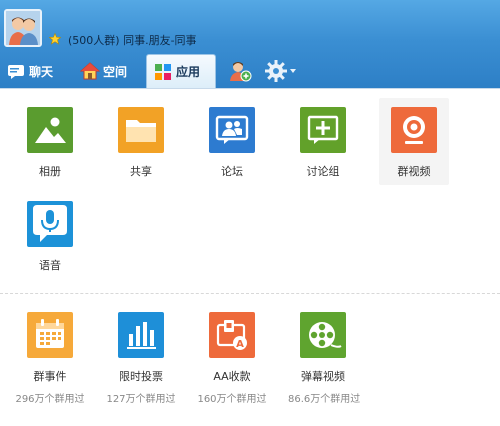  What do you see at coordinates (41, 71) in the screenshot?
I see `tab-chat-label: 聊天` at bounding box center [41, 71].